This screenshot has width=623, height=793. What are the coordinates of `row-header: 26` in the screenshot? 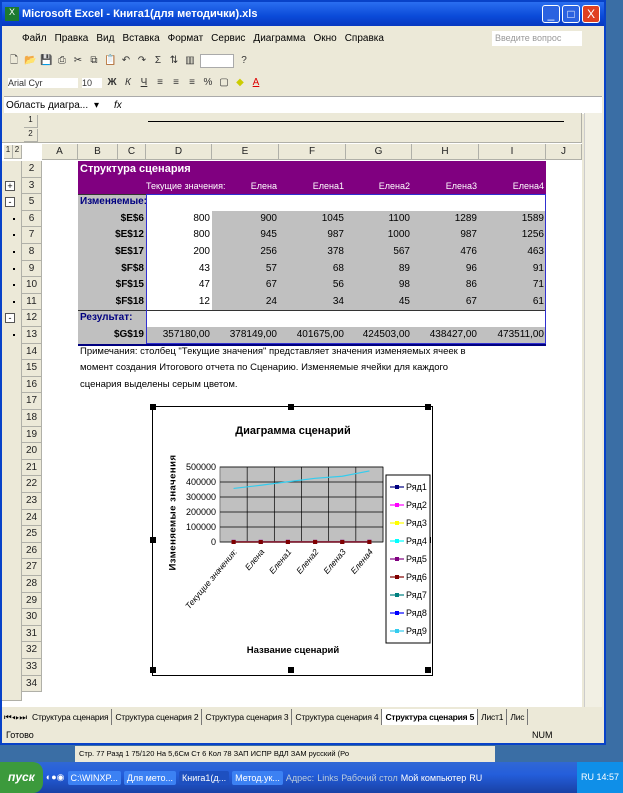 It's located at (32, 551).